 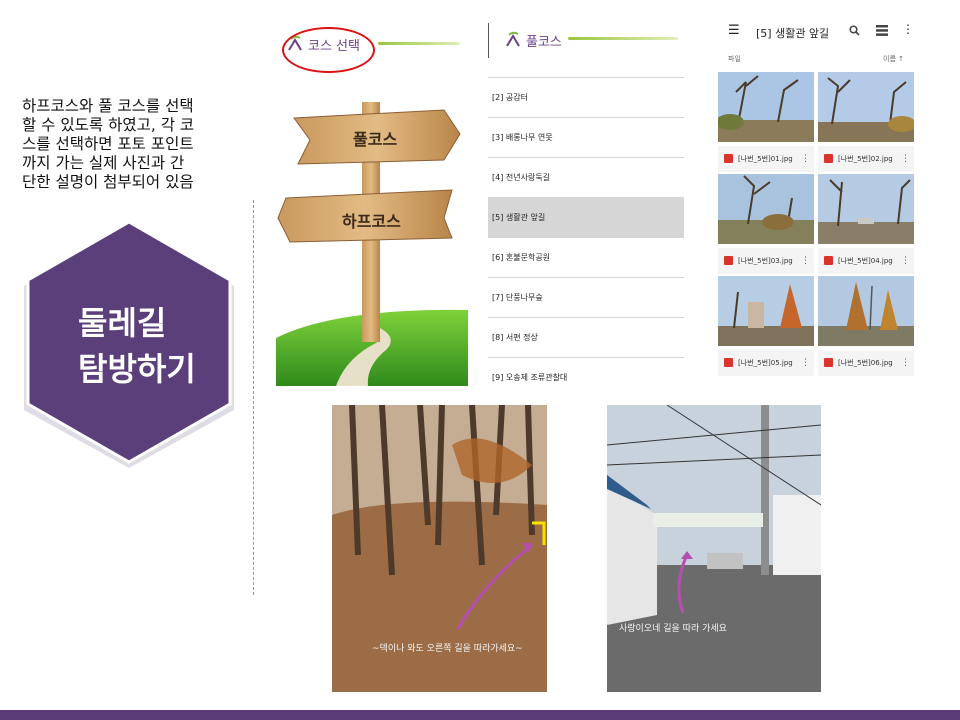 I want to click on gallery-tile: [나번_5번]04.jpg ⋮, so click(x=866, y=224).